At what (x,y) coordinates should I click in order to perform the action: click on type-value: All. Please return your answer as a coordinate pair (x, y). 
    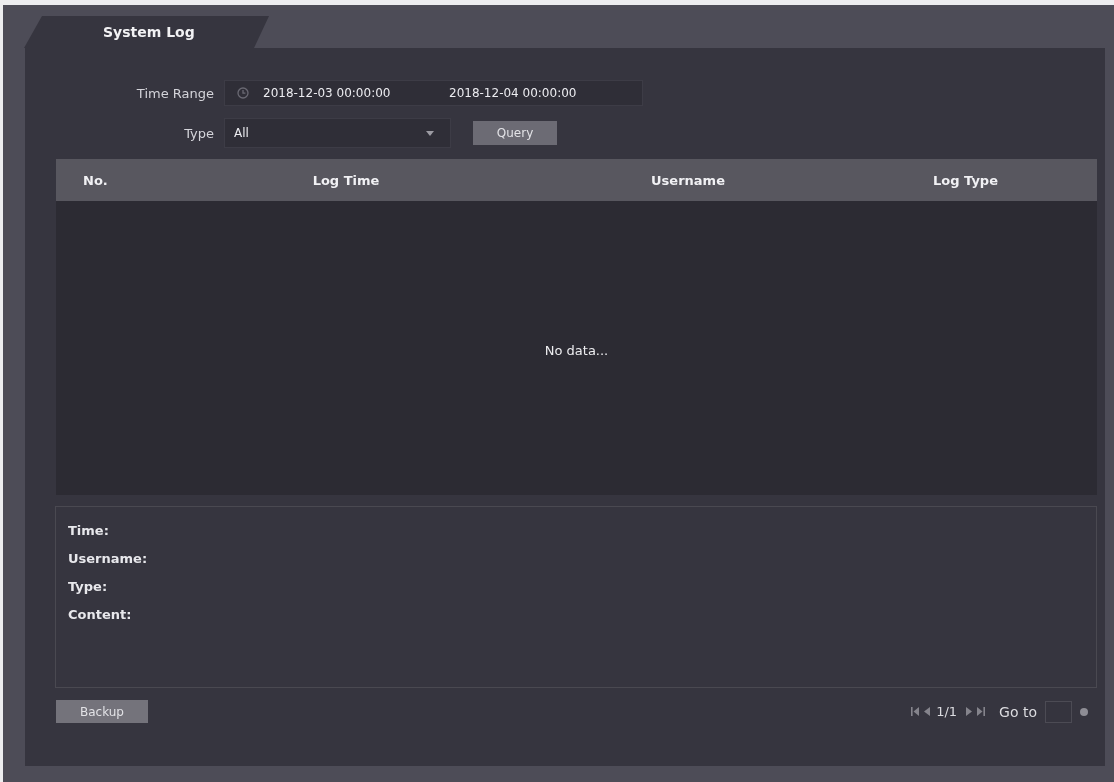
    Looking at the image, I should click on (241, 133).